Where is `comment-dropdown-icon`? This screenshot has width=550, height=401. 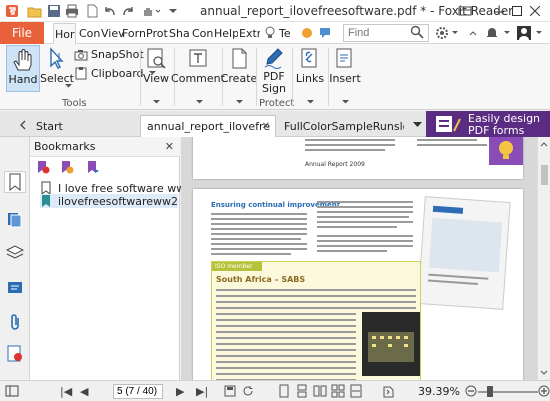
comment-dropdown-icon is located at coordinates (199, 102).